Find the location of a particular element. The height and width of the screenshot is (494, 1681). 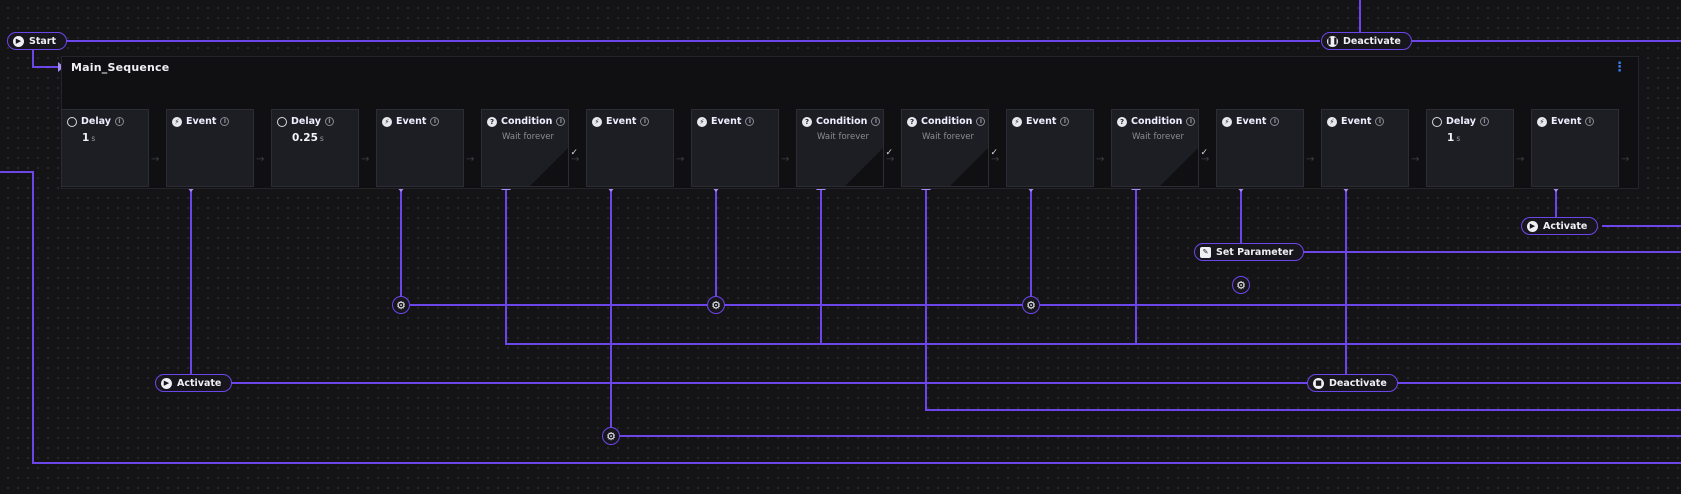

pause-icon: ❚❚ is located at coordinates (1332, 41).